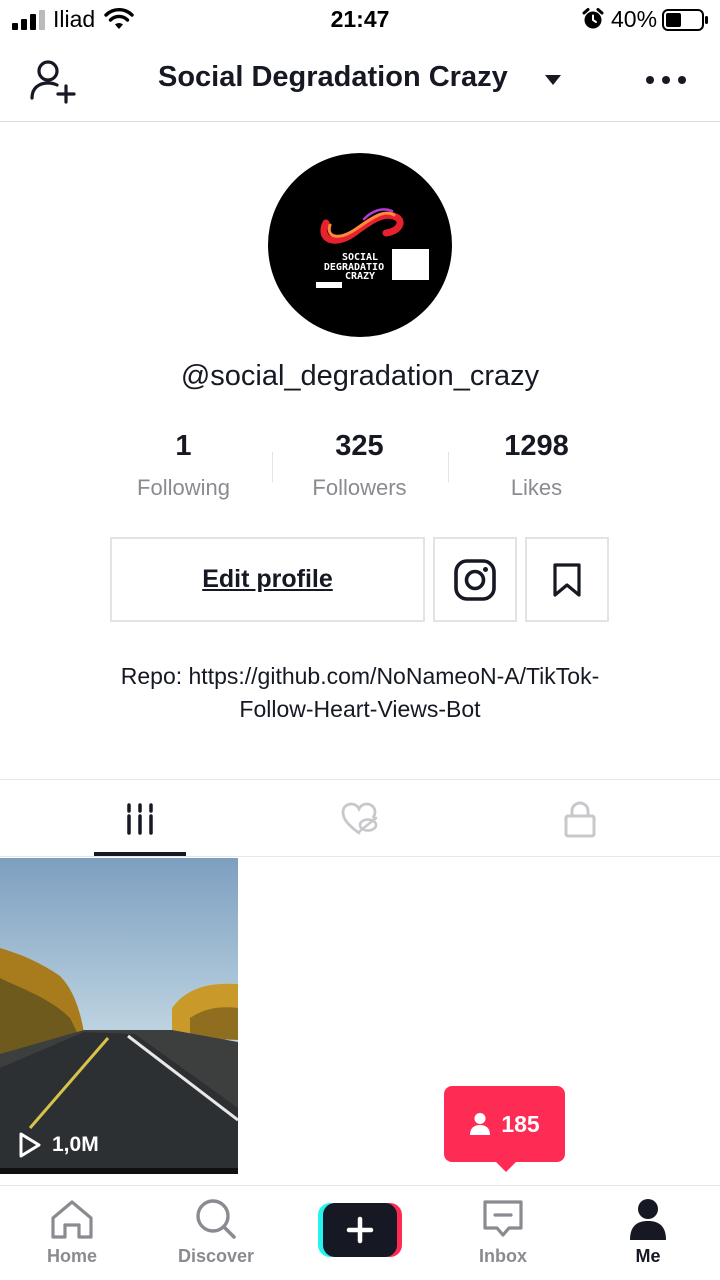 The width and height of the screenshot is (720, 1280). I want to click on battery-percent: 40%, so click(634, 19).